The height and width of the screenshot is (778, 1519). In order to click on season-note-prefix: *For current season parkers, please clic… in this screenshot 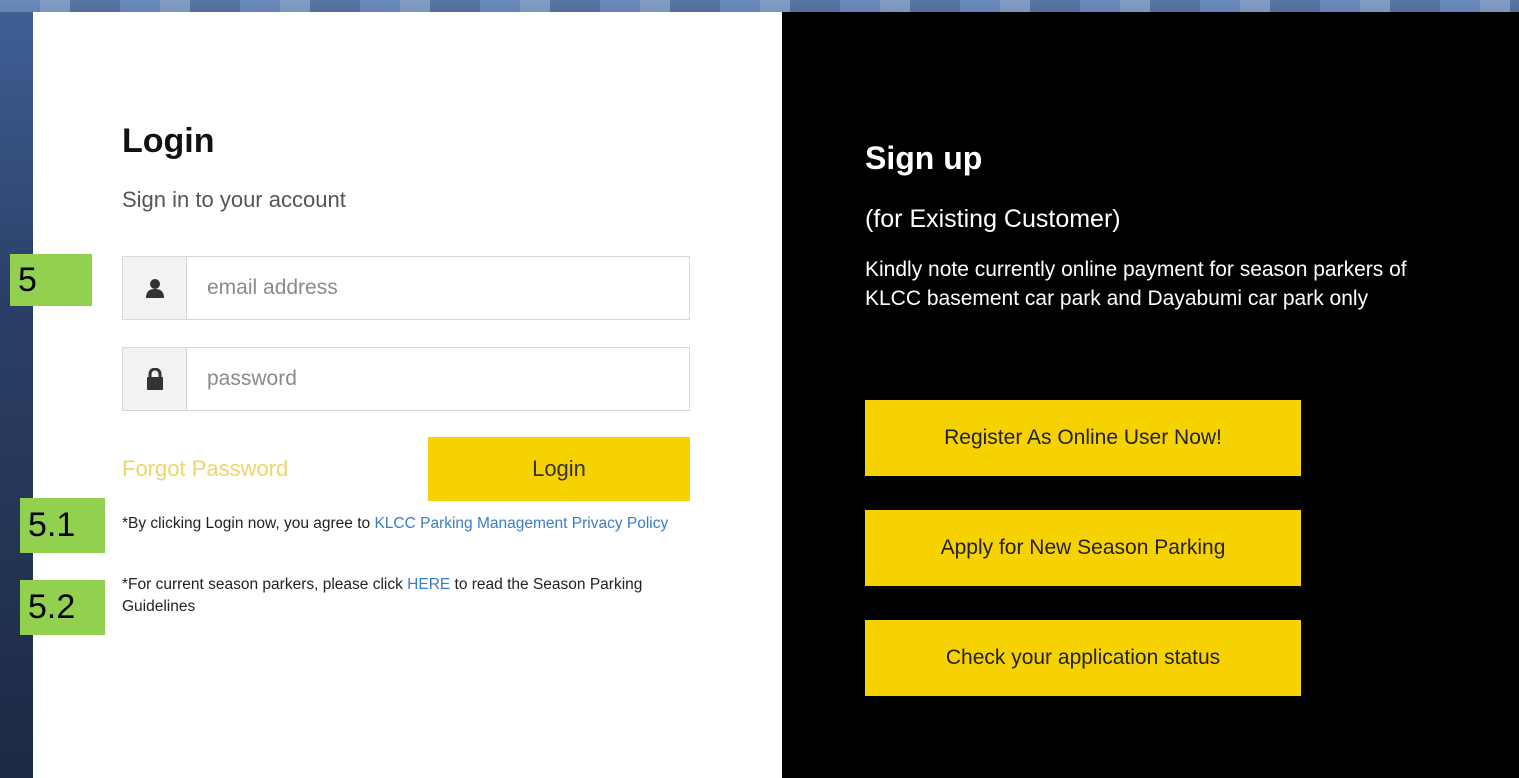, I will do `click(265, 584)`.